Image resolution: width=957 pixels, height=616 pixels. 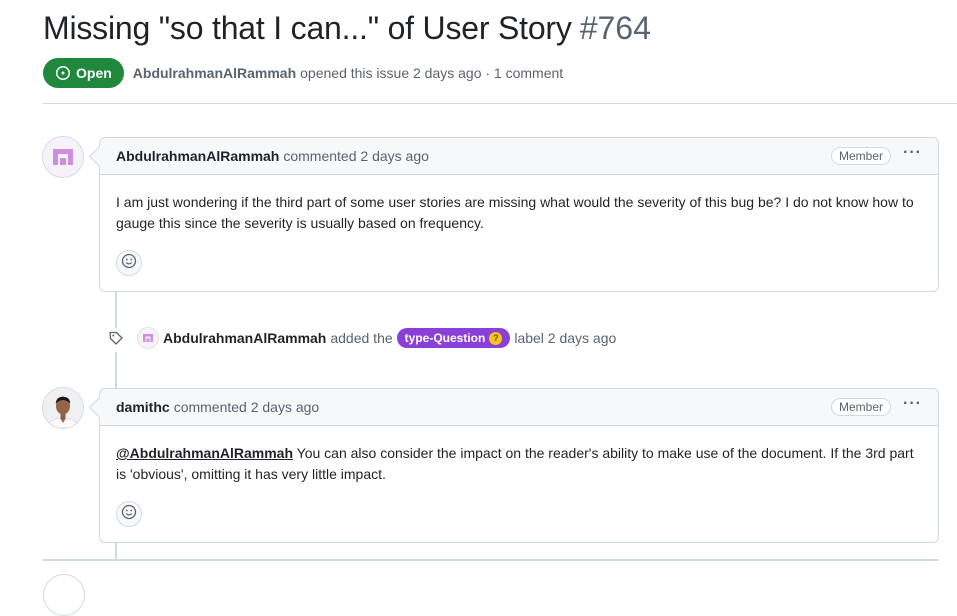 I want to click on state-label: Open, so click(x=94, y=73).